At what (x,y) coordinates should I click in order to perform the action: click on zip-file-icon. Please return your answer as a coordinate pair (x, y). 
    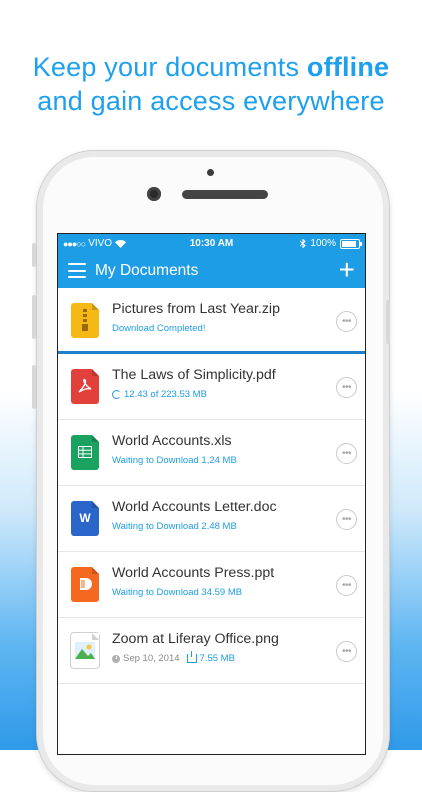
    Looking at the image, I should click on (85, 320).